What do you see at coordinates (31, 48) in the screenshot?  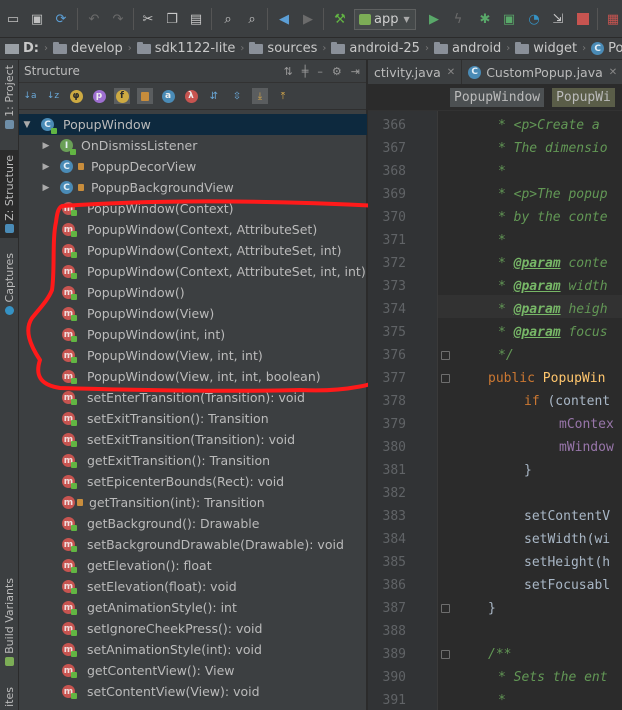 I see `breadcrumb-label: D:` at bounding box center [31, 48].